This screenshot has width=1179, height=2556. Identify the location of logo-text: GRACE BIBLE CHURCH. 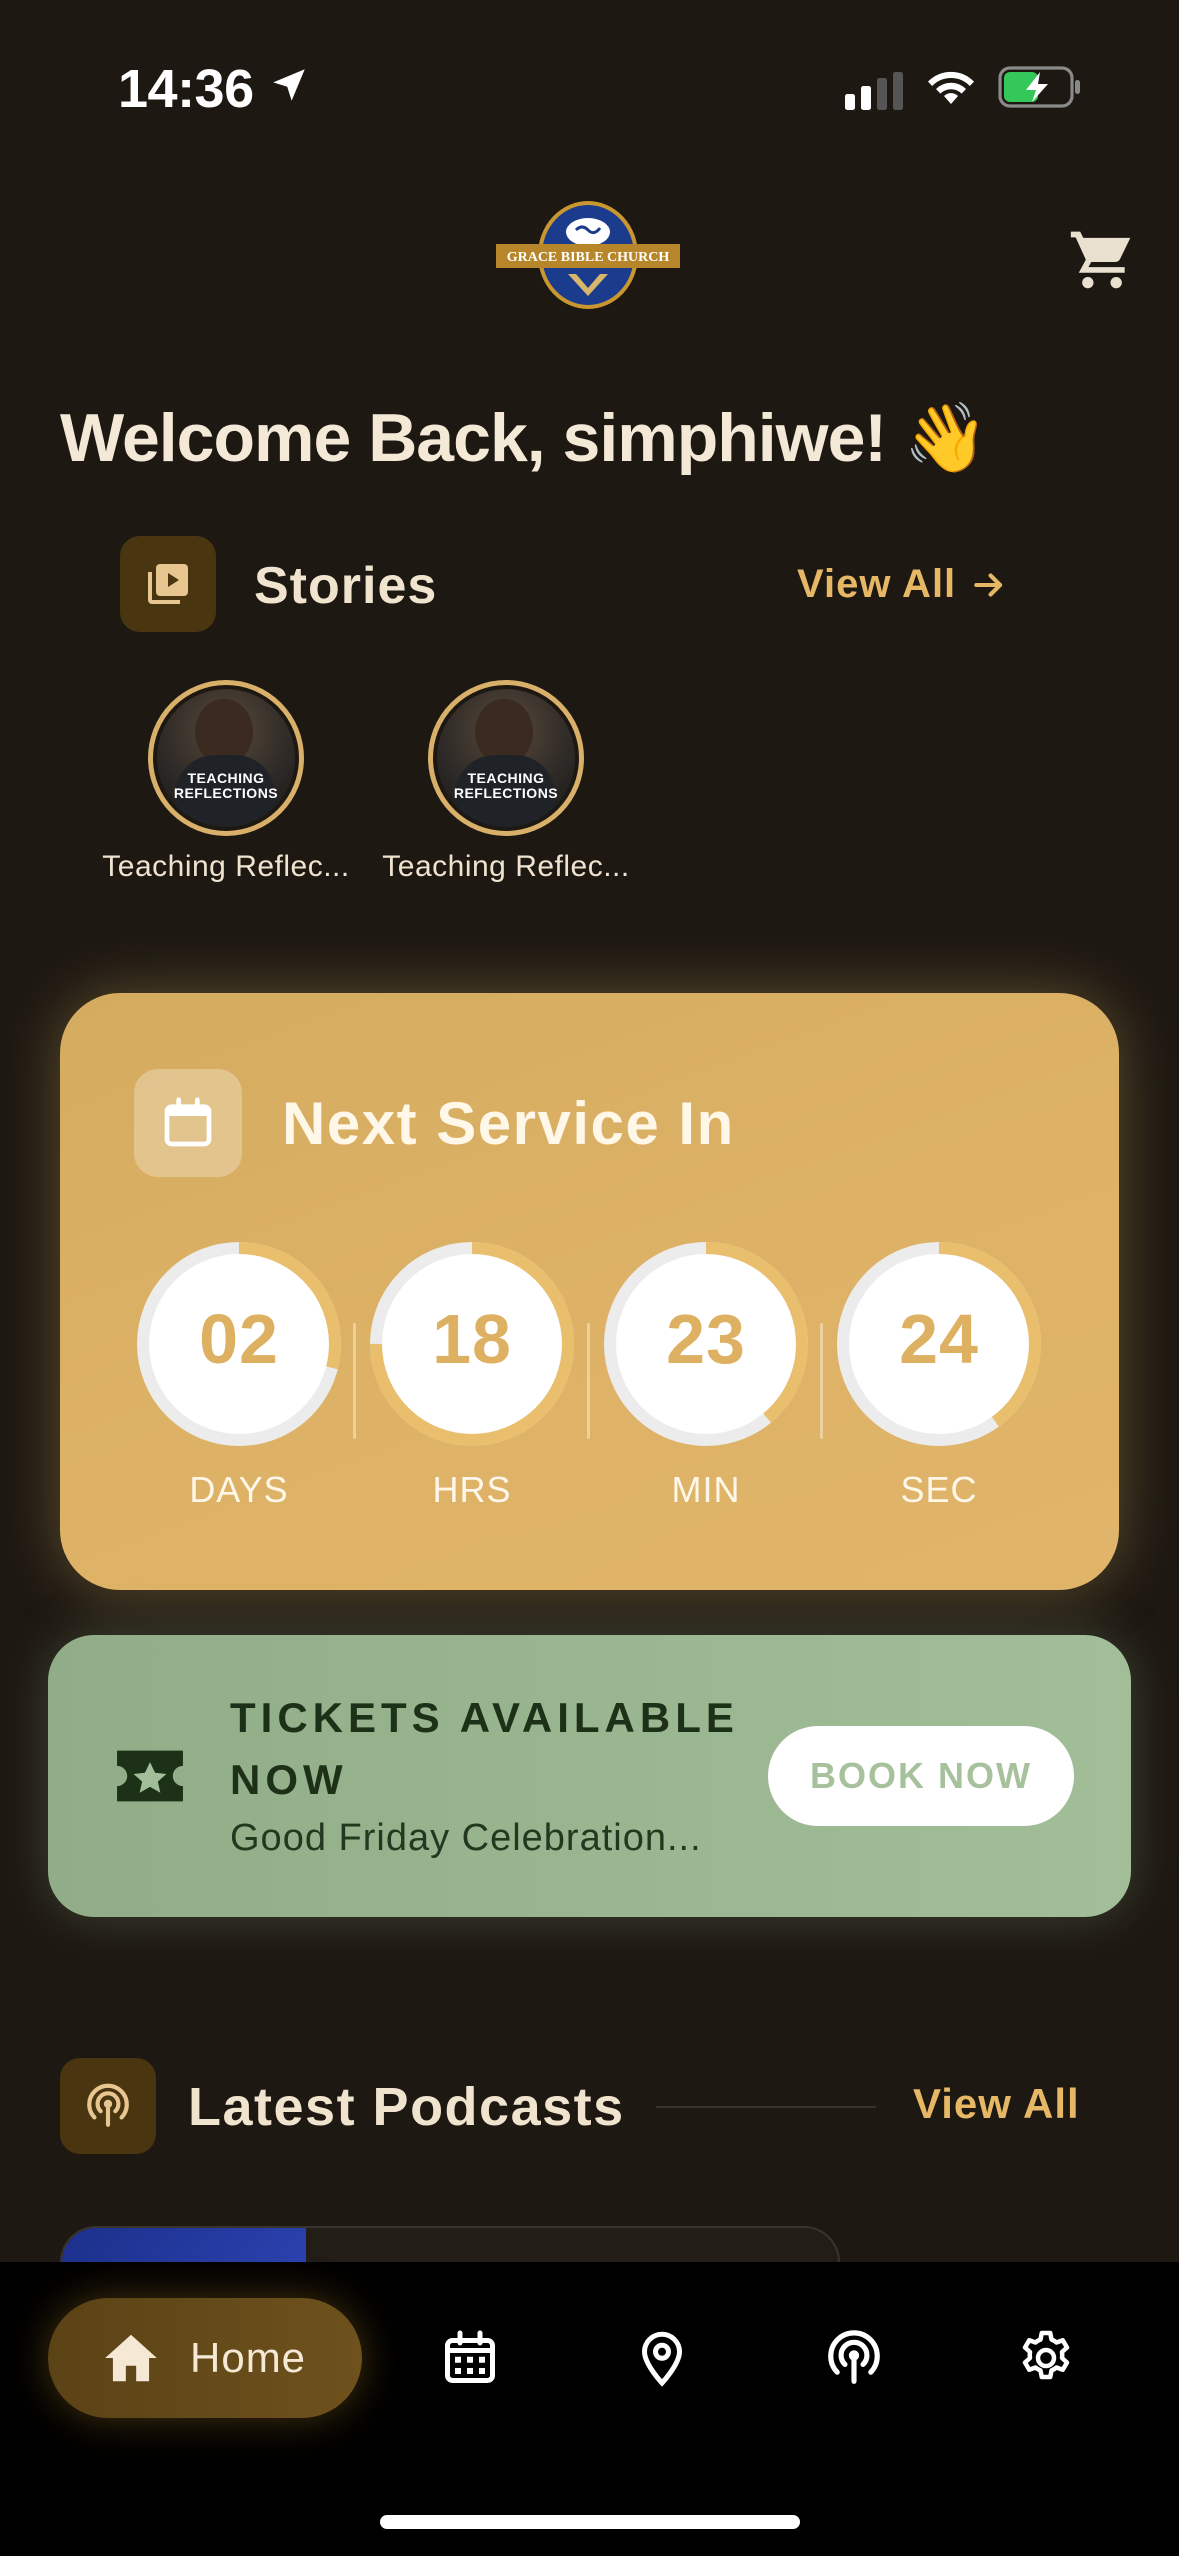
(588, 257).